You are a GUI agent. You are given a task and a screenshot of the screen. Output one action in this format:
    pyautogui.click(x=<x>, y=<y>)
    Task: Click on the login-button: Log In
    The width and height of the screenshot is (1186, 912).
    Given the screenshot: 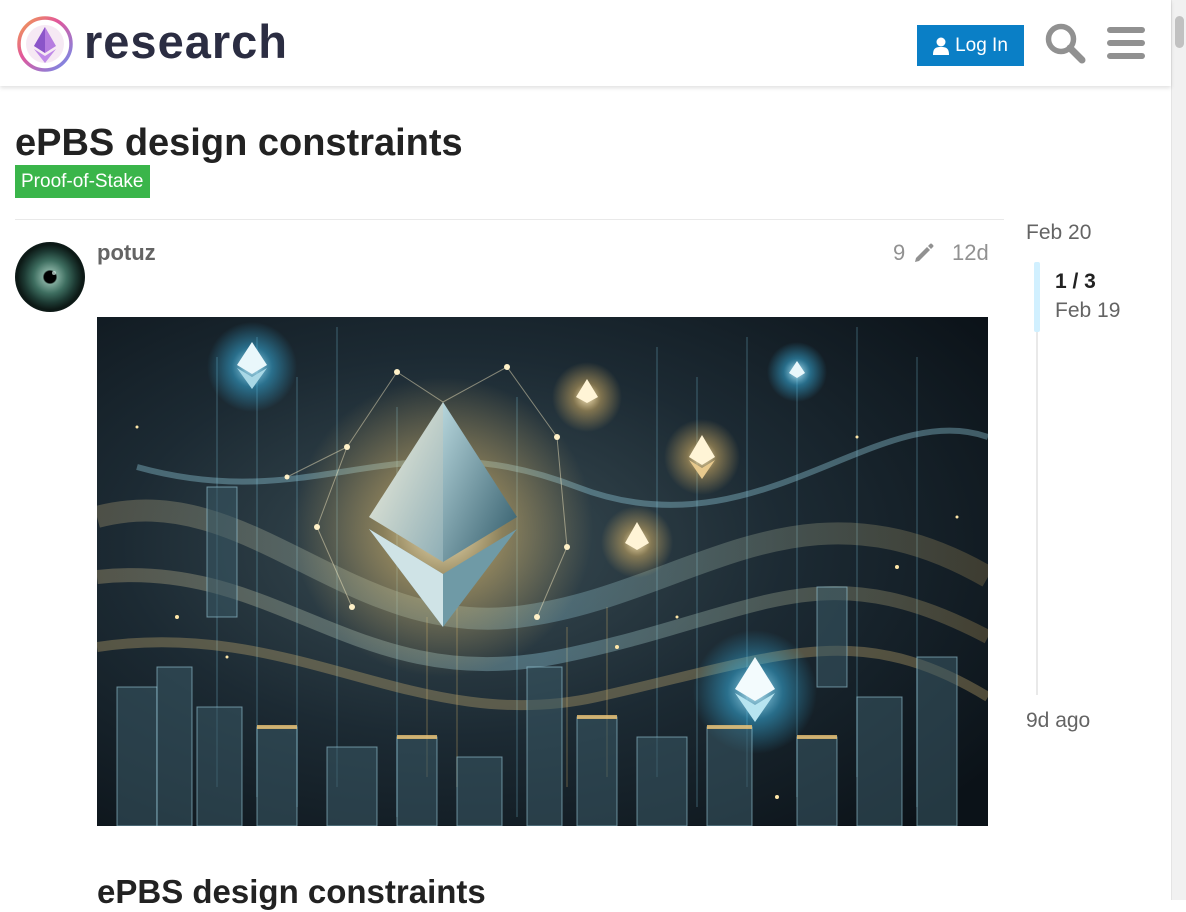 What is the action you would take?
    pyautogui.click(x=970, y=45)
    